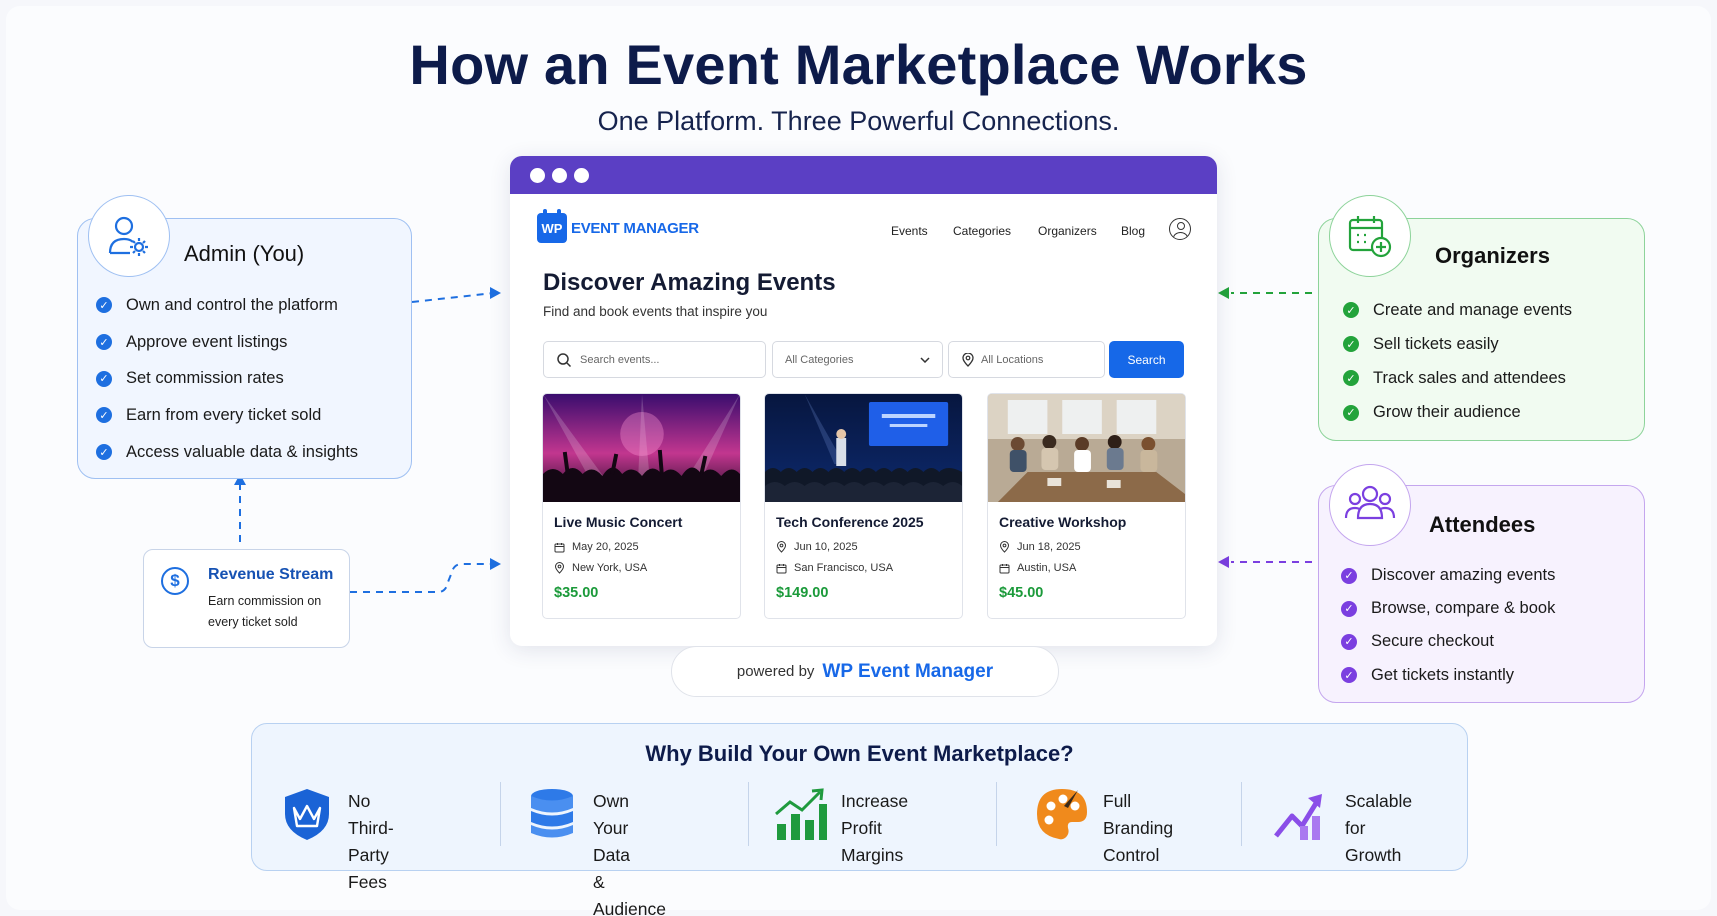 This screenshot has width=1717, height=916. I want to click on nav-categories: Categories, so click(982, 231).